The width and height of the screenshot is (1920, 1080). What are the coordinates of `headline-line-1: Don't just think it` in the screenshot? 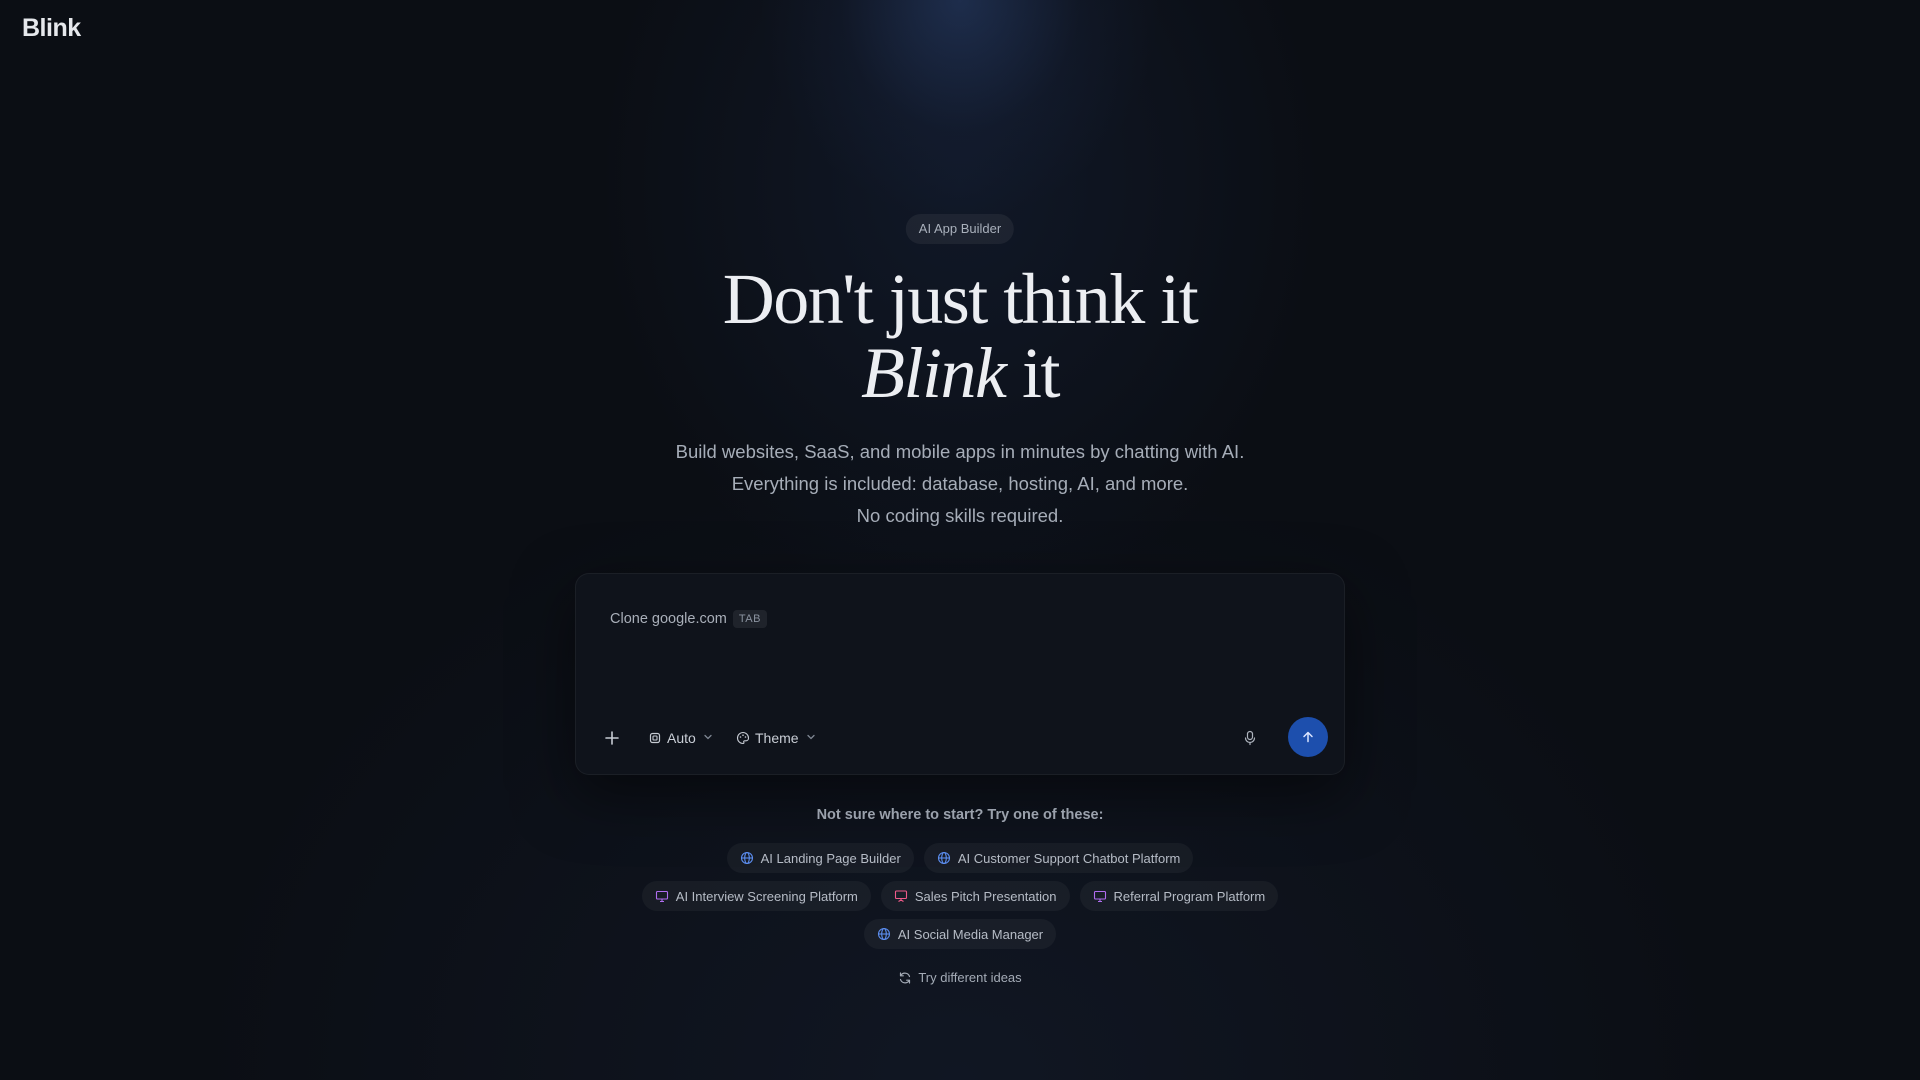 It's located at (960, 299).